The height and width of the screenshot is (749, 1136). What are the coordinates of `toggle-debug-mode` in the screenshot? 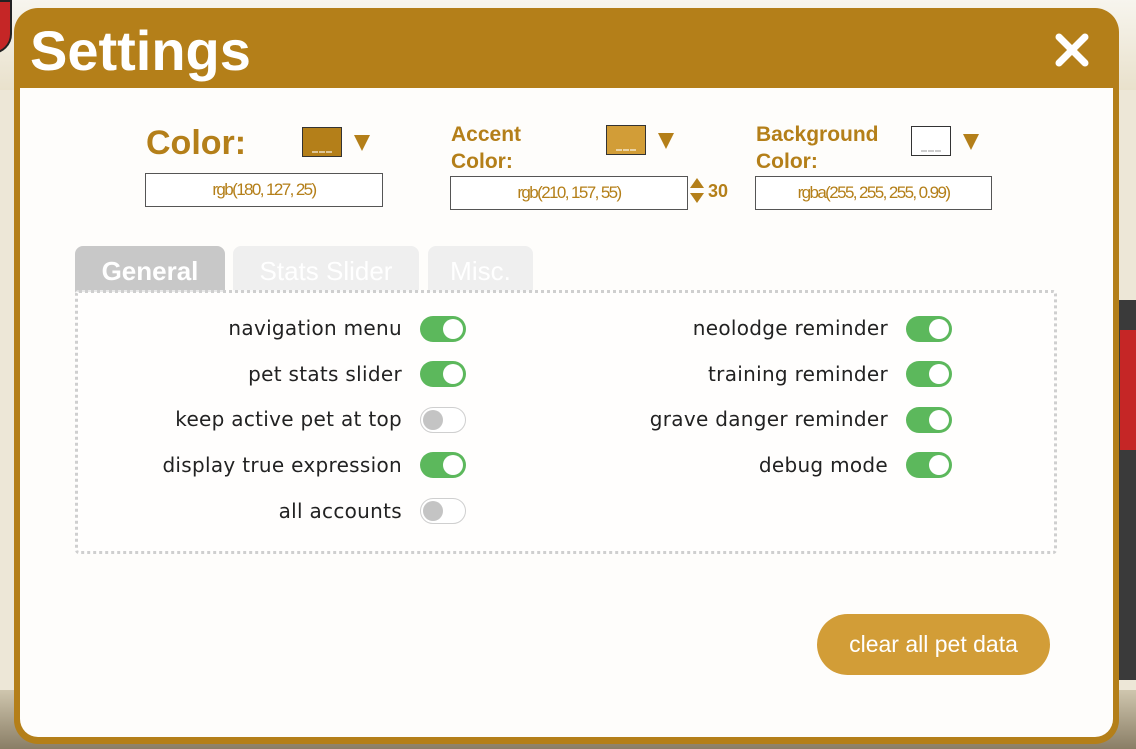 It's located at (929, 465).